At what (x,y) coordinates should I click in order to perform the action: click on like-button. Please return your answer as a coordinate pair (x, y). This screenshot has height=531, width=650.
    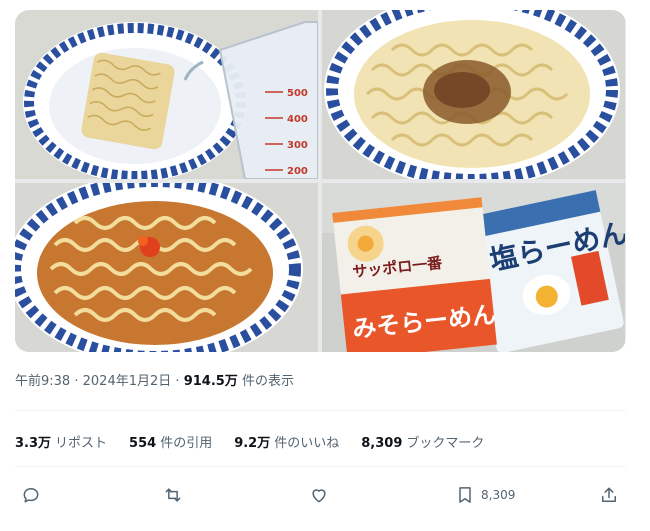
    Looking at the image, I should click on (319, 495).